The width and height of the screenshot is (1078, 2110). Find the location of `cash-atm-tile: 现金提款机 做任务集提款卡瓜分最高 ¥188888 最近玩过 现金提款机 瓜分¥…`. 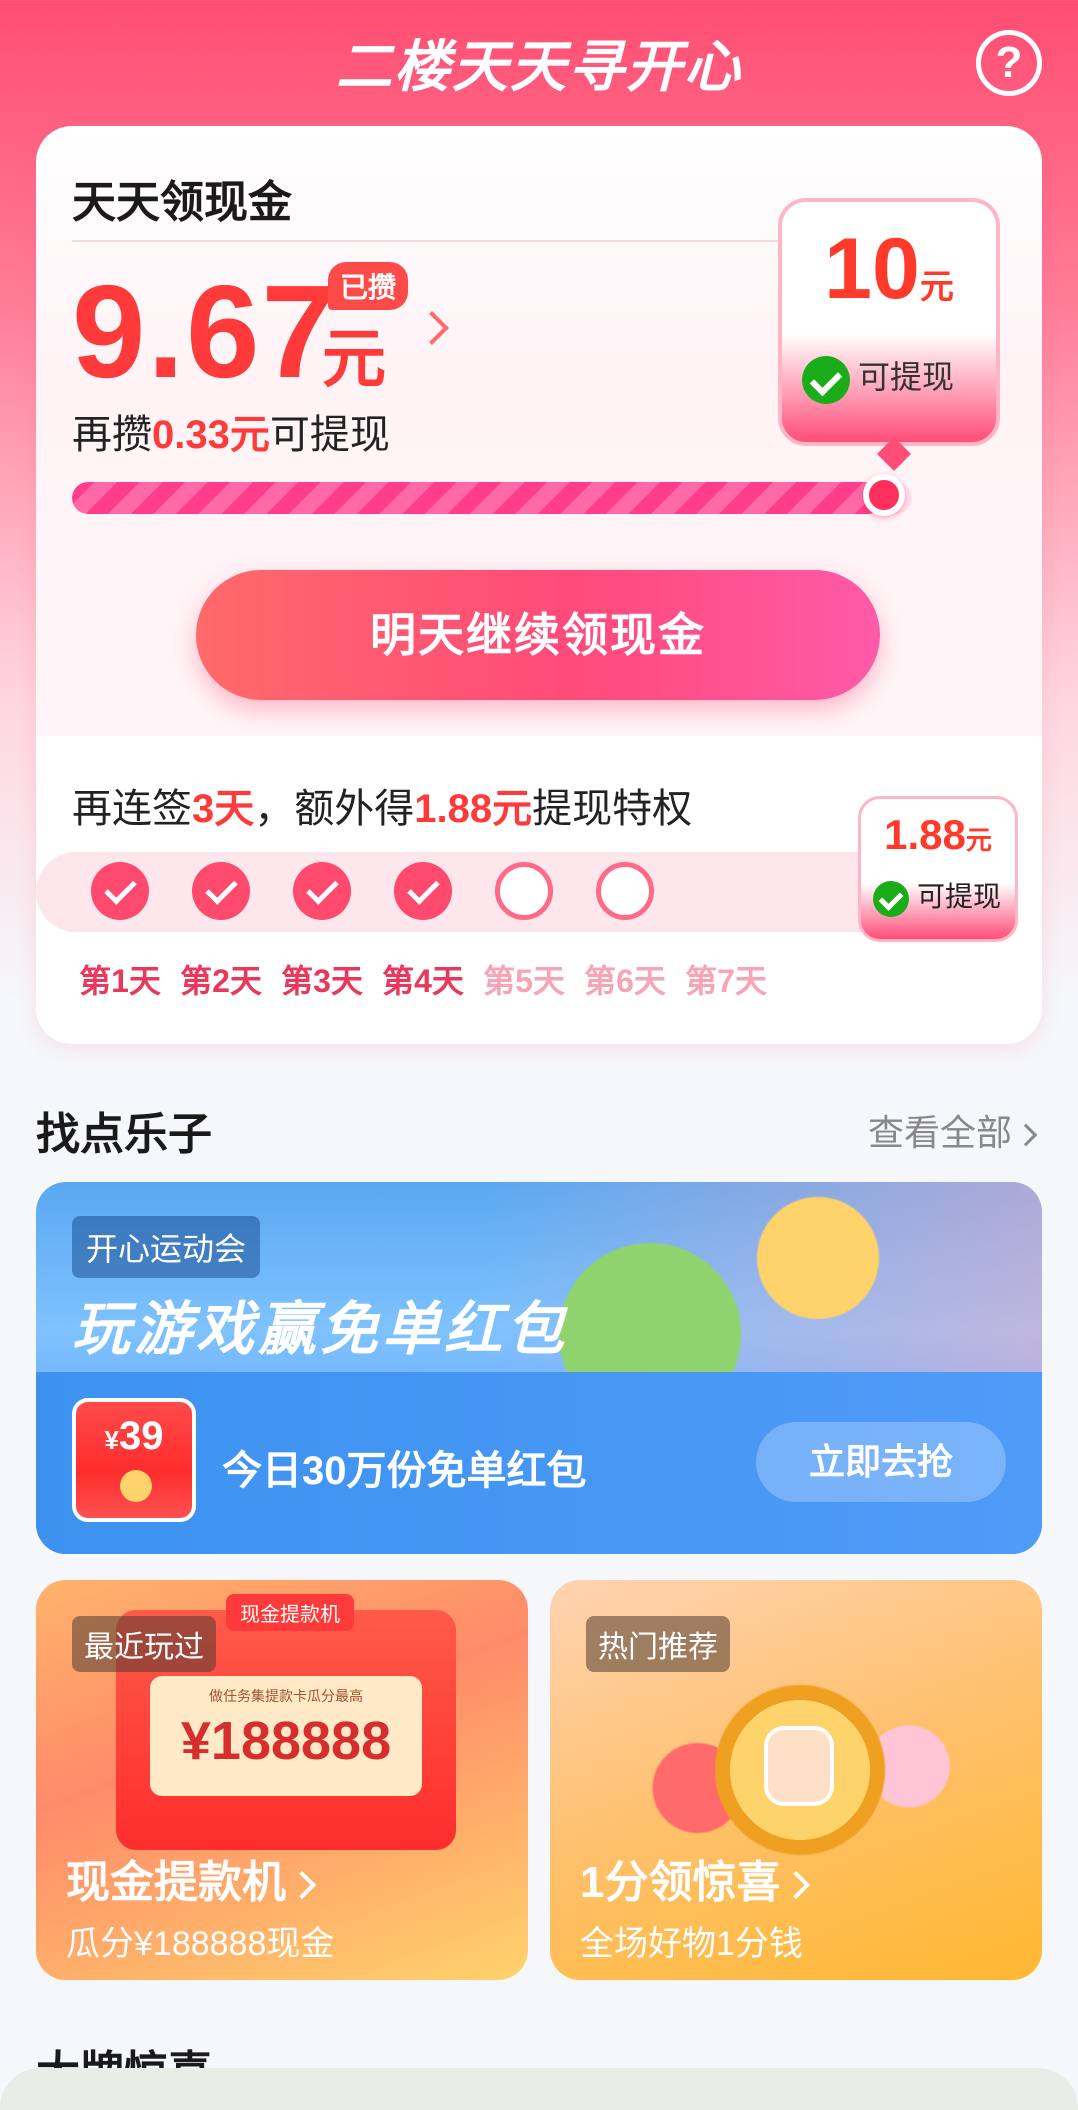

cash-atm-tile: 现金提款机 做任务集提款卡瓜分最高 ¥188888 最近玩过 现金提款机 瓜分¥… is located at coordinates (282, 1780).